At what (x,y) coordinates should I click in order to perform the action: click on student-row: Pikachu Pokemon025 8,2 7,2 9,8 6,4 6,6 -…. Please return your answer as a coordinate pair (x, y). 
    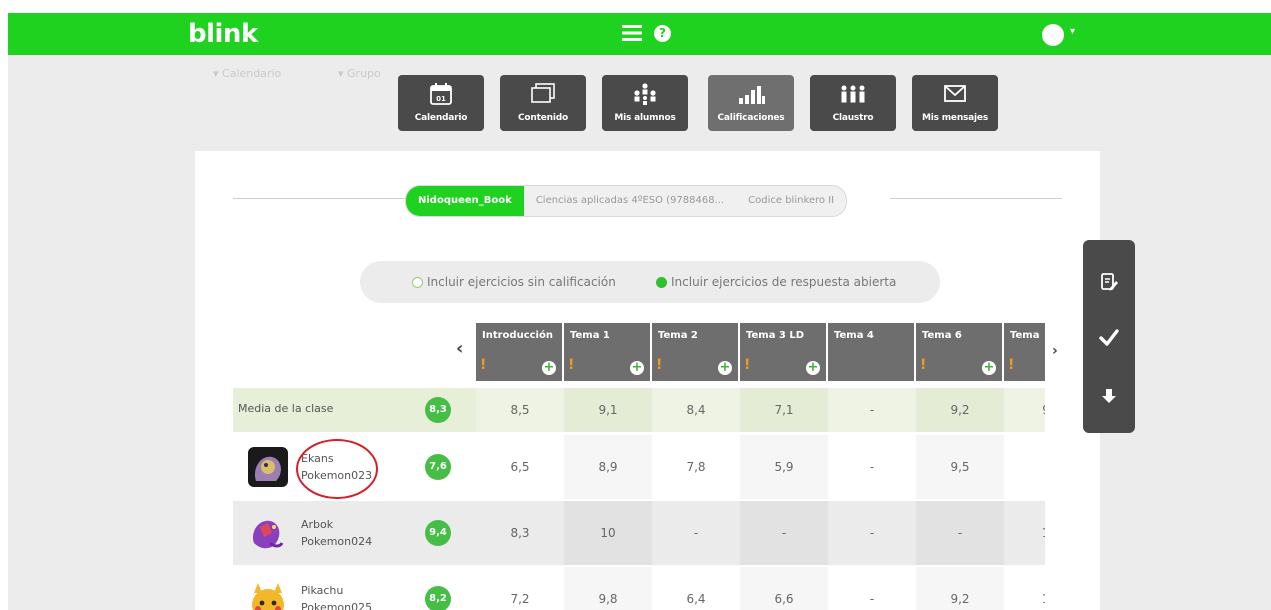
    Looking at the image, I should click on (639, 588).